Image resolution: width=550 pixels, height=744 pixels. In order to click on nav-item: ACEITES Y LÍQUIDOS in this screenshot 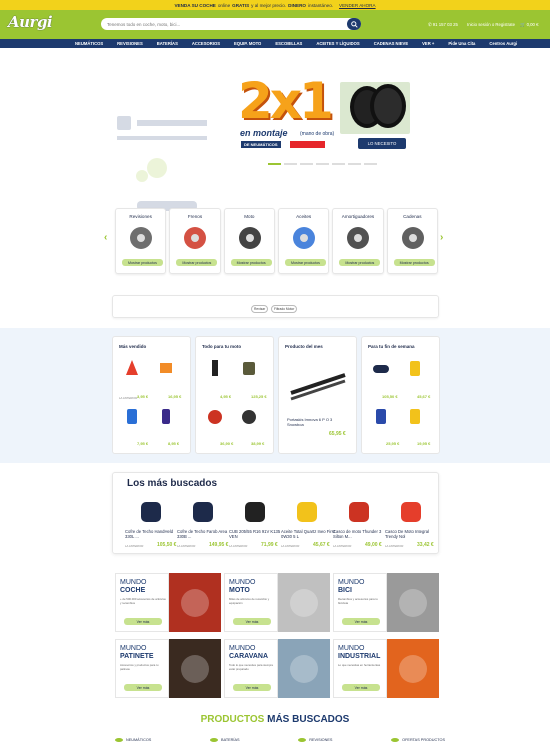, I will do `click(337, 43)`.